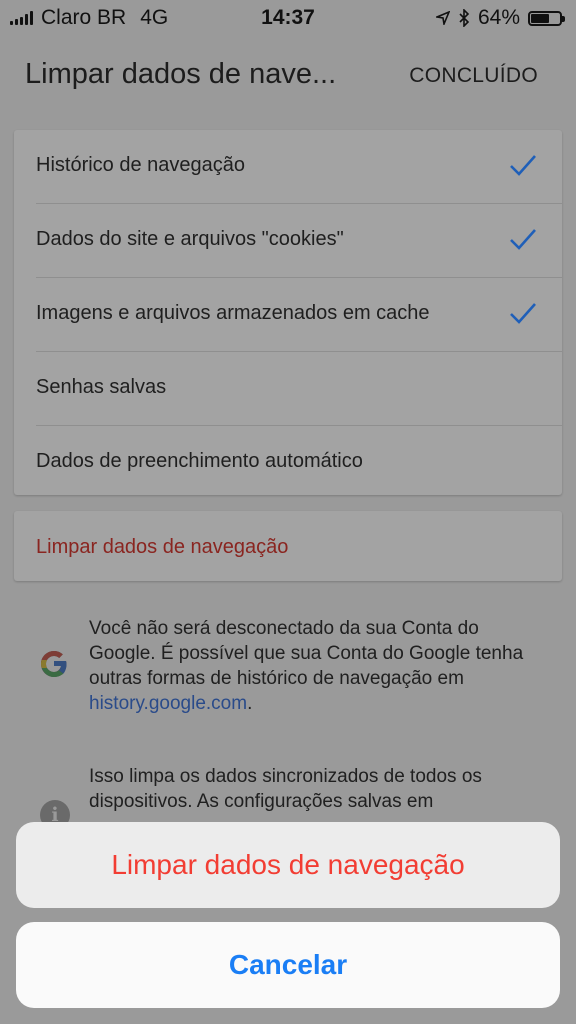  I want to click on history-link: history.google.com, so click(168, 703).